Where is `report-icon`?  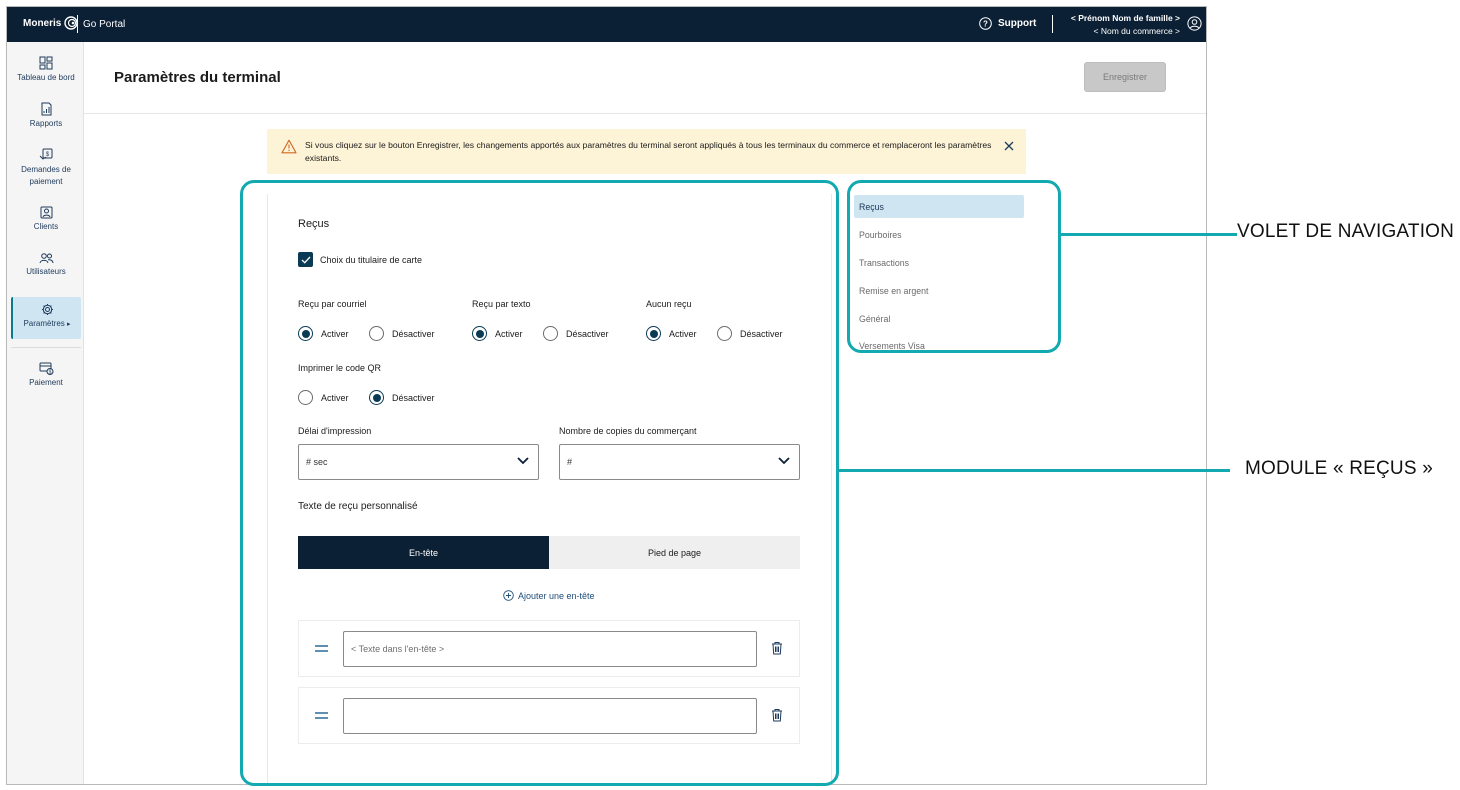 report-icon is located at coordinates (46, 109).